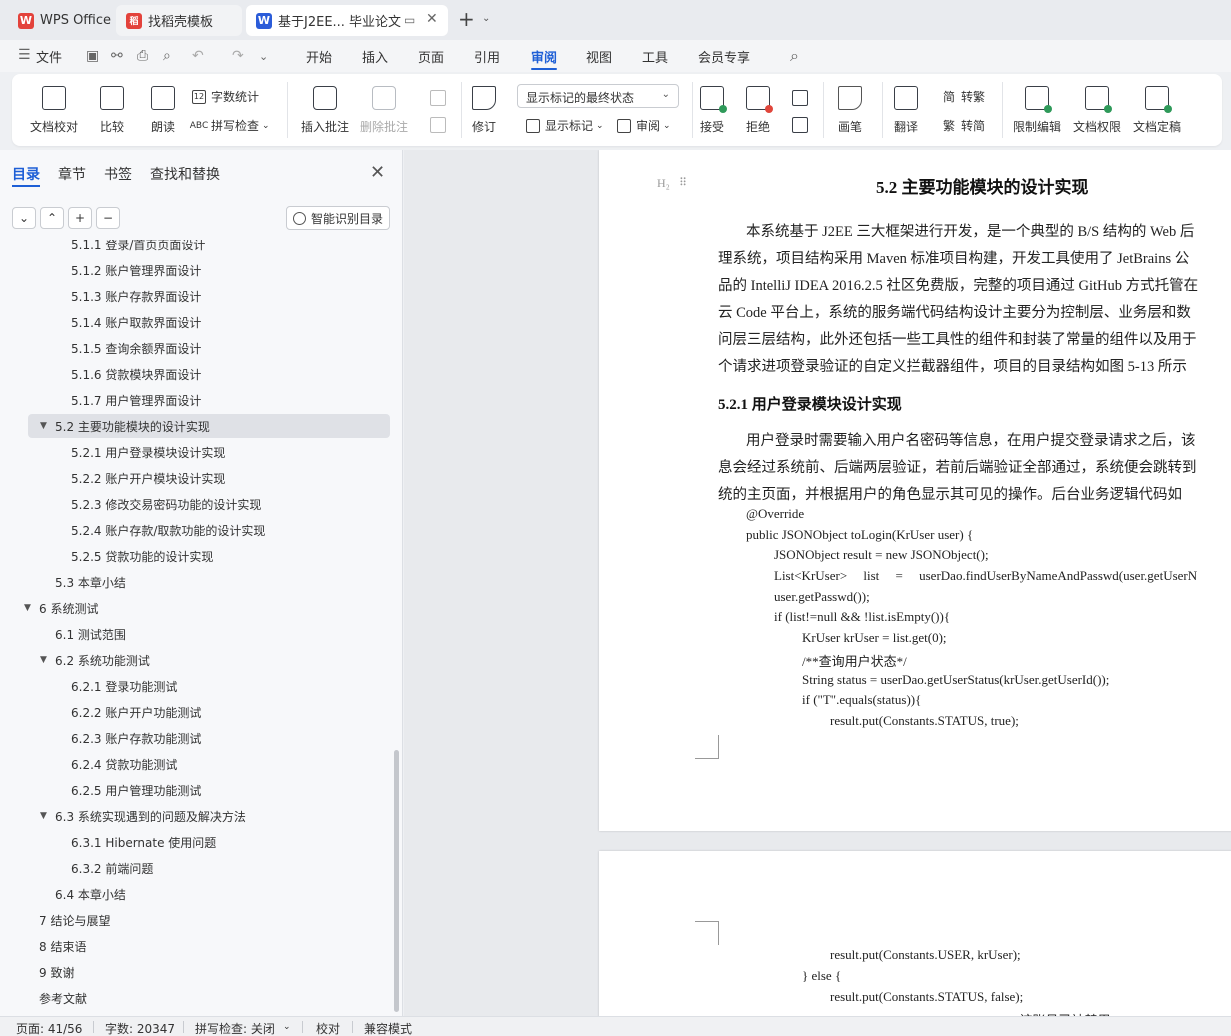  What do you see at coordinates (196, 270) in the screenshot?
I see `toc-item: 5.1.2 账户管理界面设计` at bounding box center [196, 270].